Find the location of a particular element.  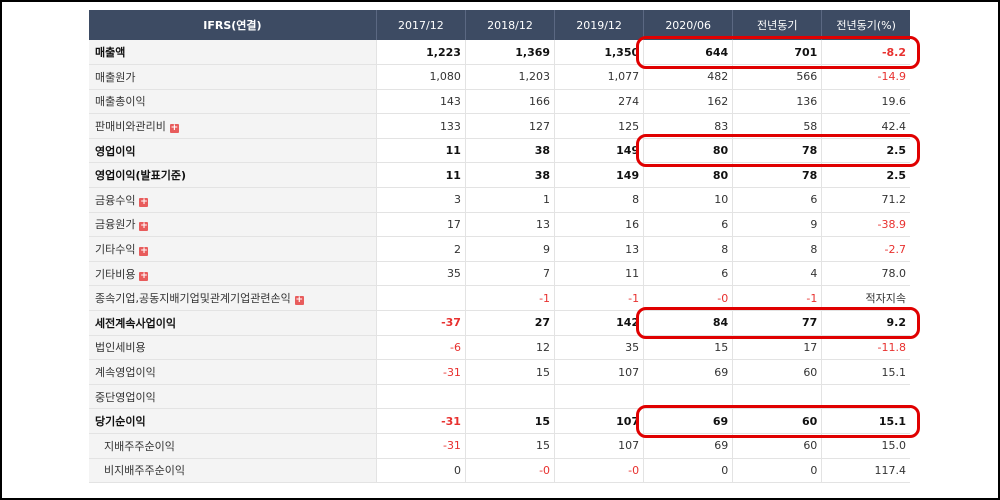

value-cell: 1,080 is located at coordinates (421, 77).